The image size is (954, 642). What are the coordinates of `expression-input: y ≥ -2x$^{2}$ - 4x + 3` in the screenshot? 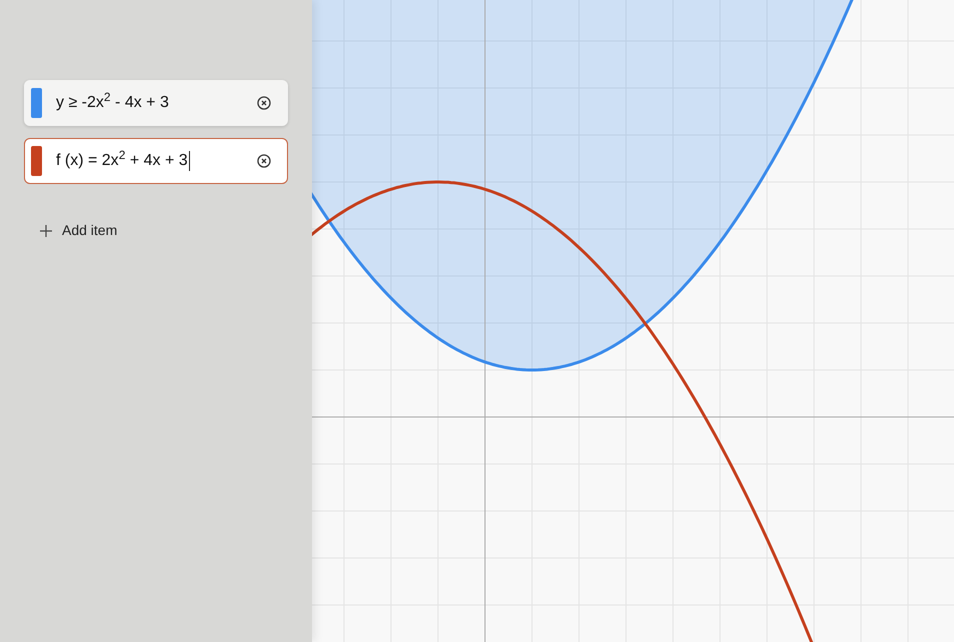 It's located at (156, 103).